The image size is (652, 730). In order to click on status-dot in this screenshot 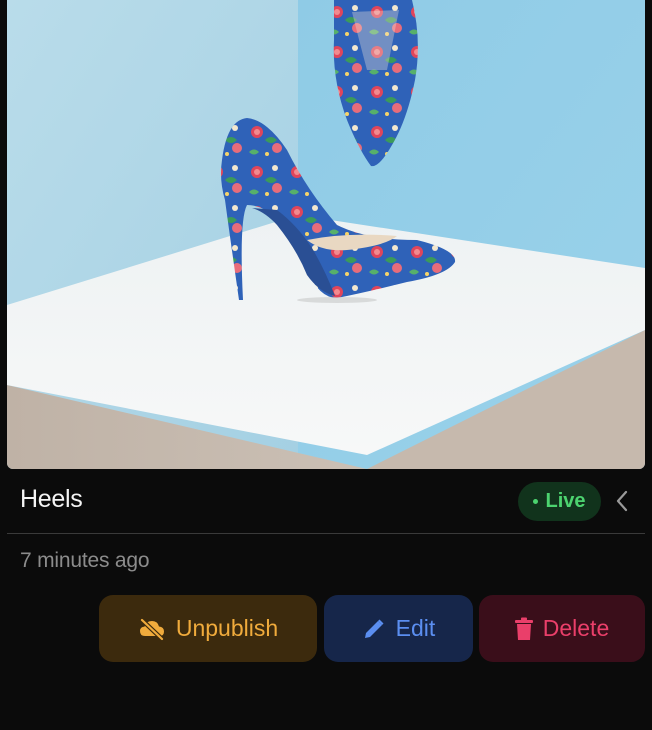, I will do `click(536, 501)`.